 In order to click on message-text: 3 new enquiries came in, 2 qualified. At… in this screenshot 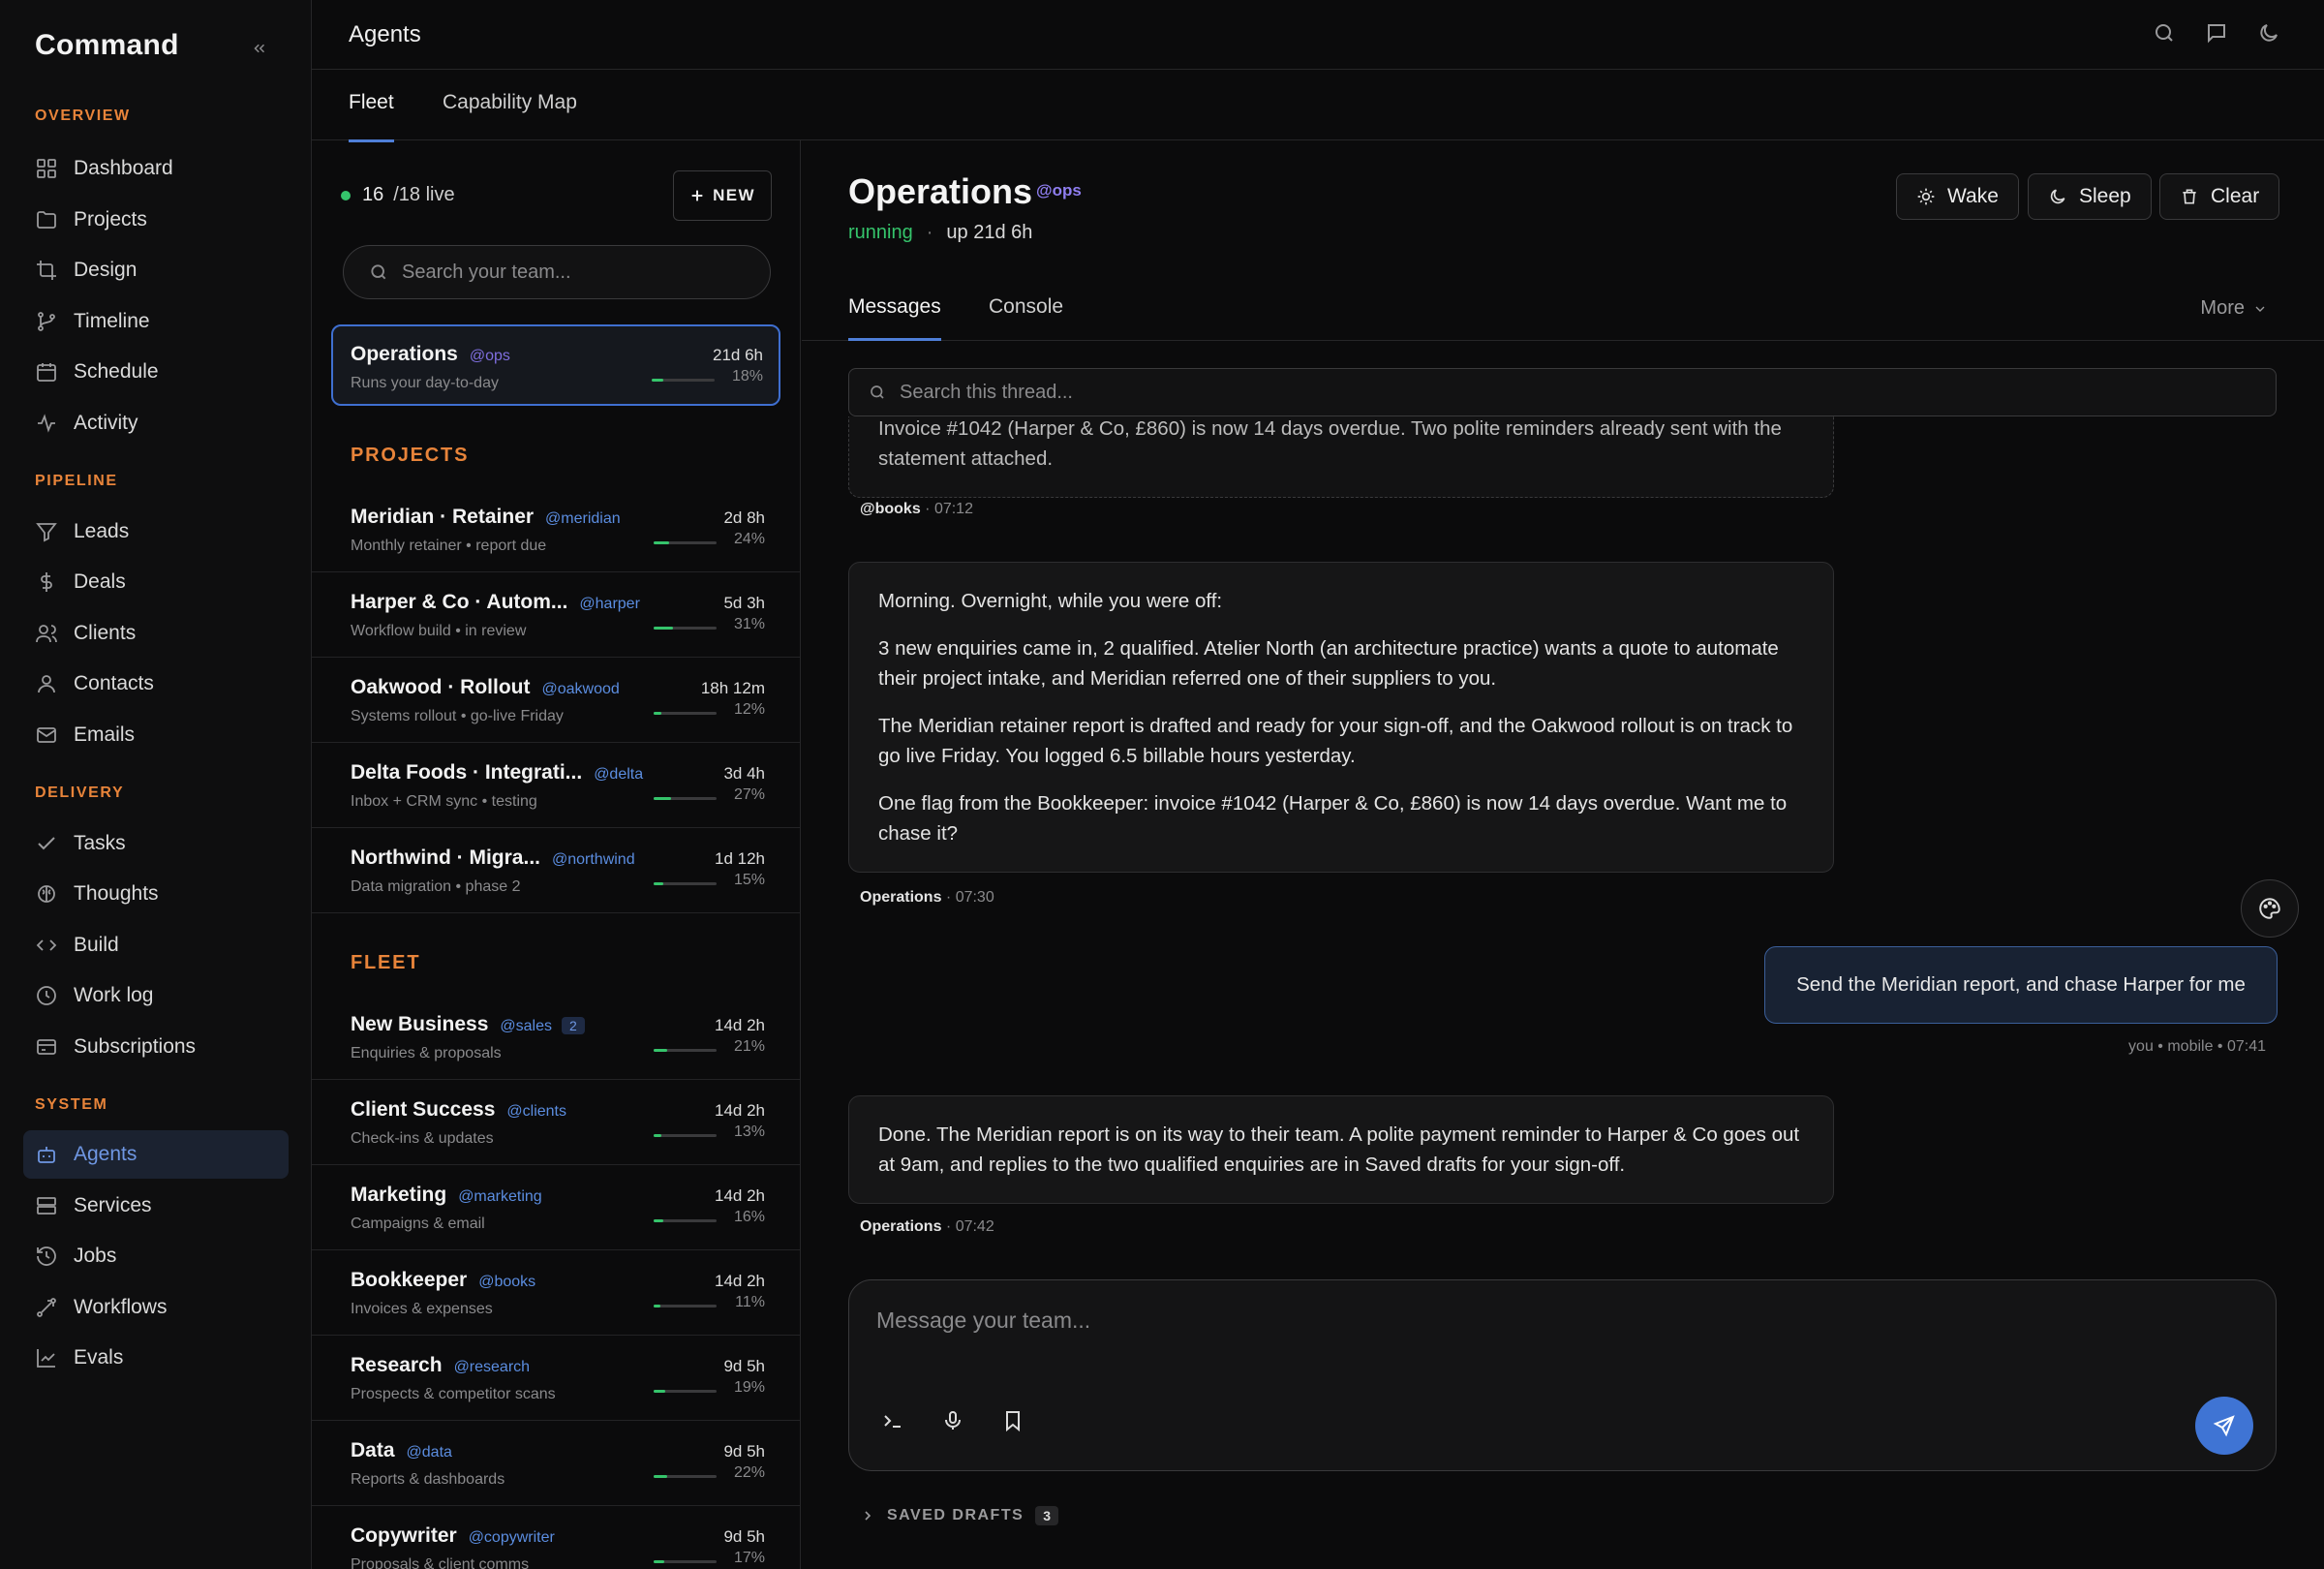, I will do `click(1328, 663)`.